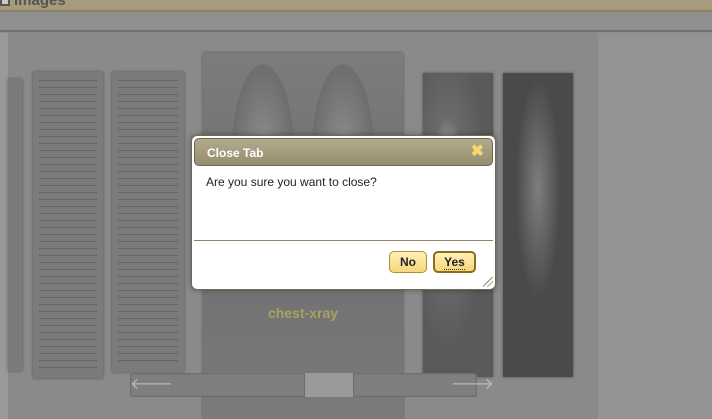 This screenshot has width=712, height=419. I want to click on resize-grip-icon, so click(488, 282).